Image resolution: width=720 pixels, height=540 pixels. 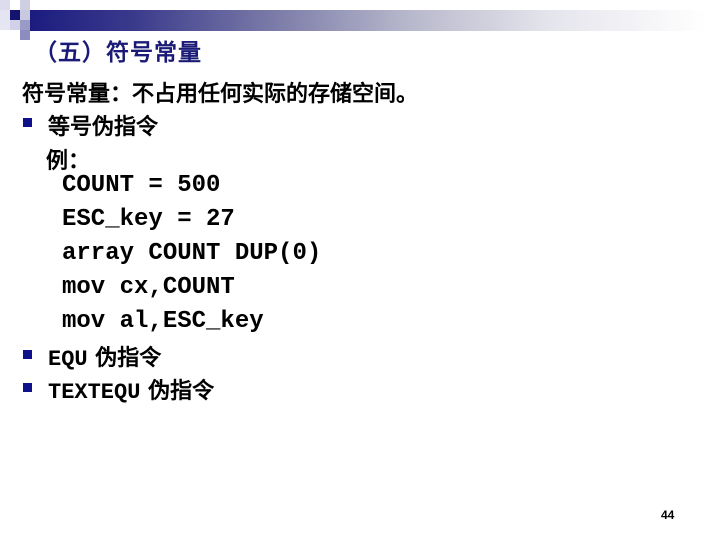 I want to click on page-number: 44, so click(x=668, y=515).